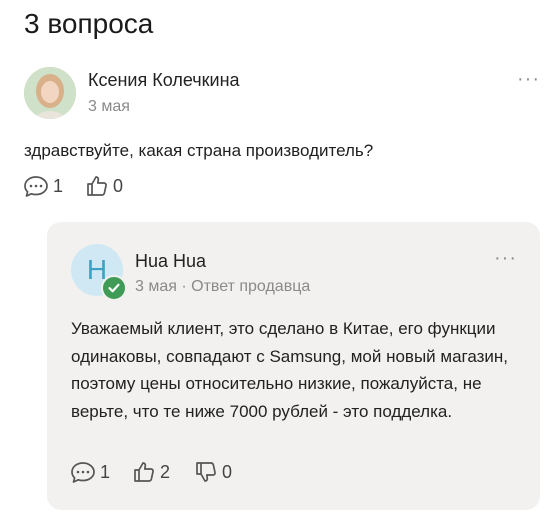 This screenshot has width=545, height=528. I want to click on question-like-button: 0, so click(104, 186).